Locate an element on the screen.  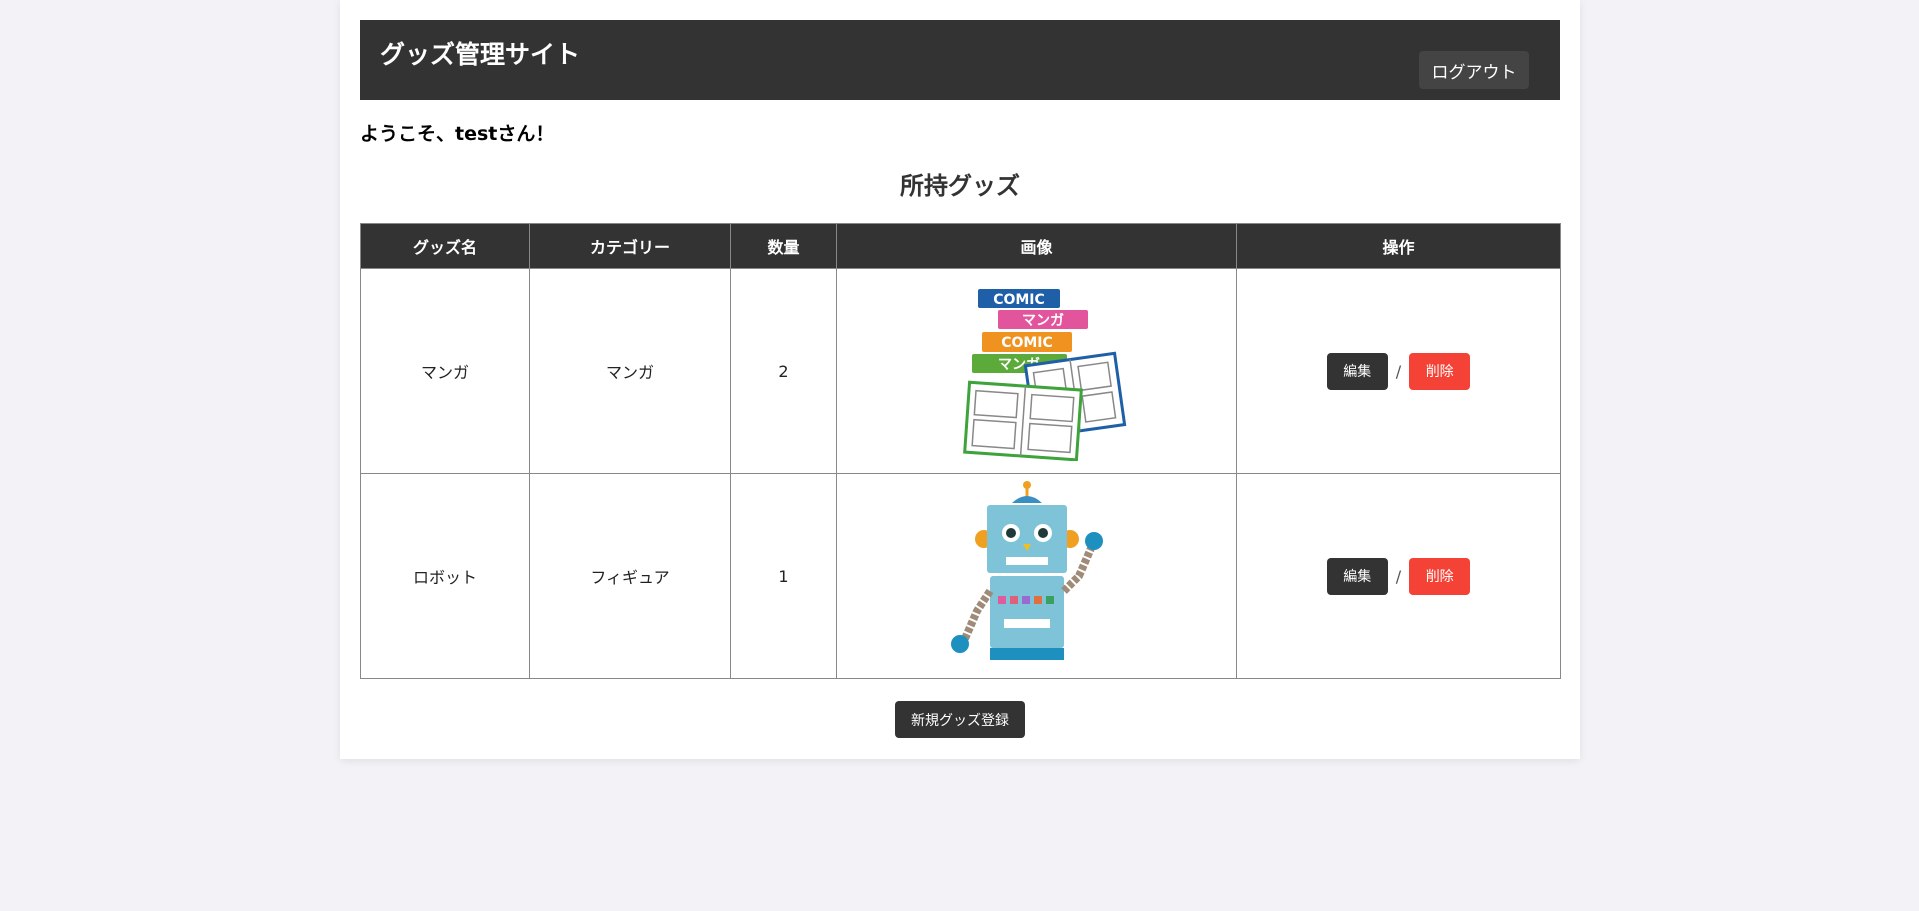
goods-image-cell is located at coordinates (1036, 576).